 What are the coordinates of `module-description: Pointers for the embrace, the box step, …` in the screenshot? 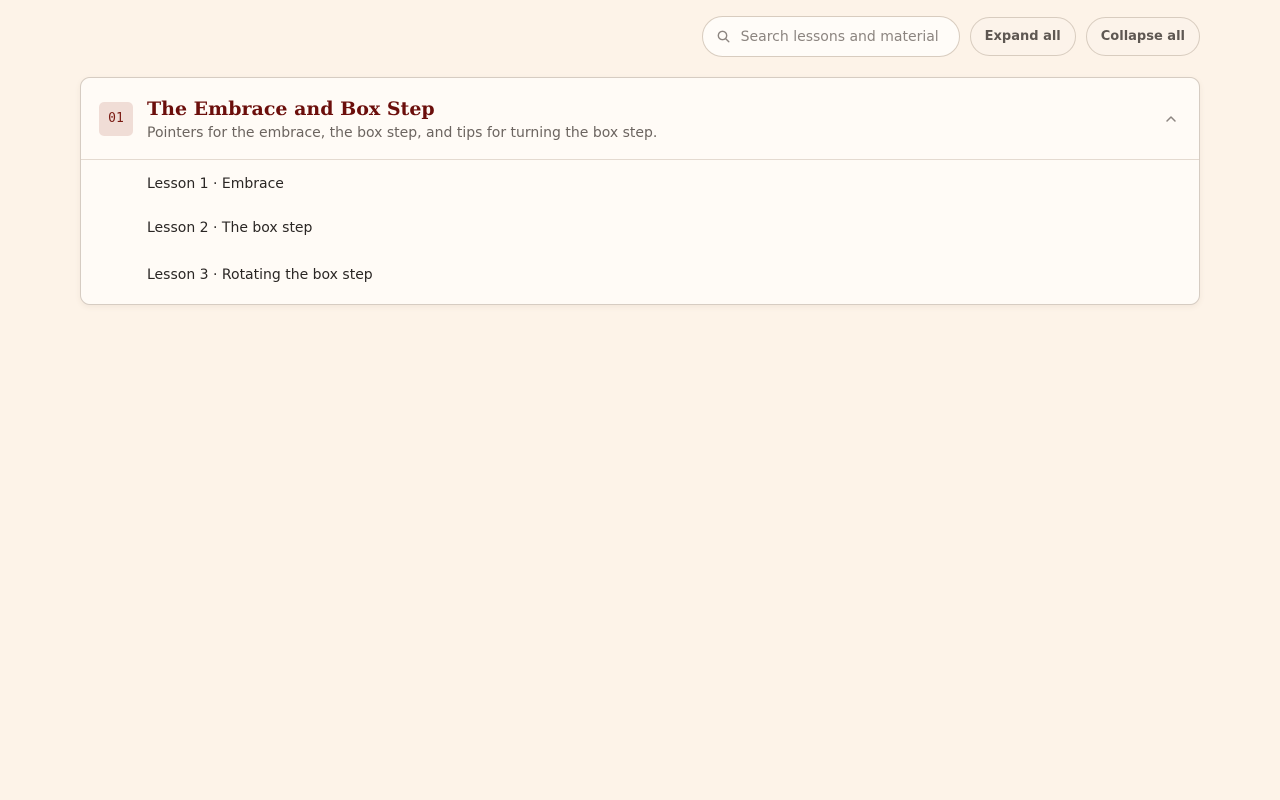 It's located at (402, 132).